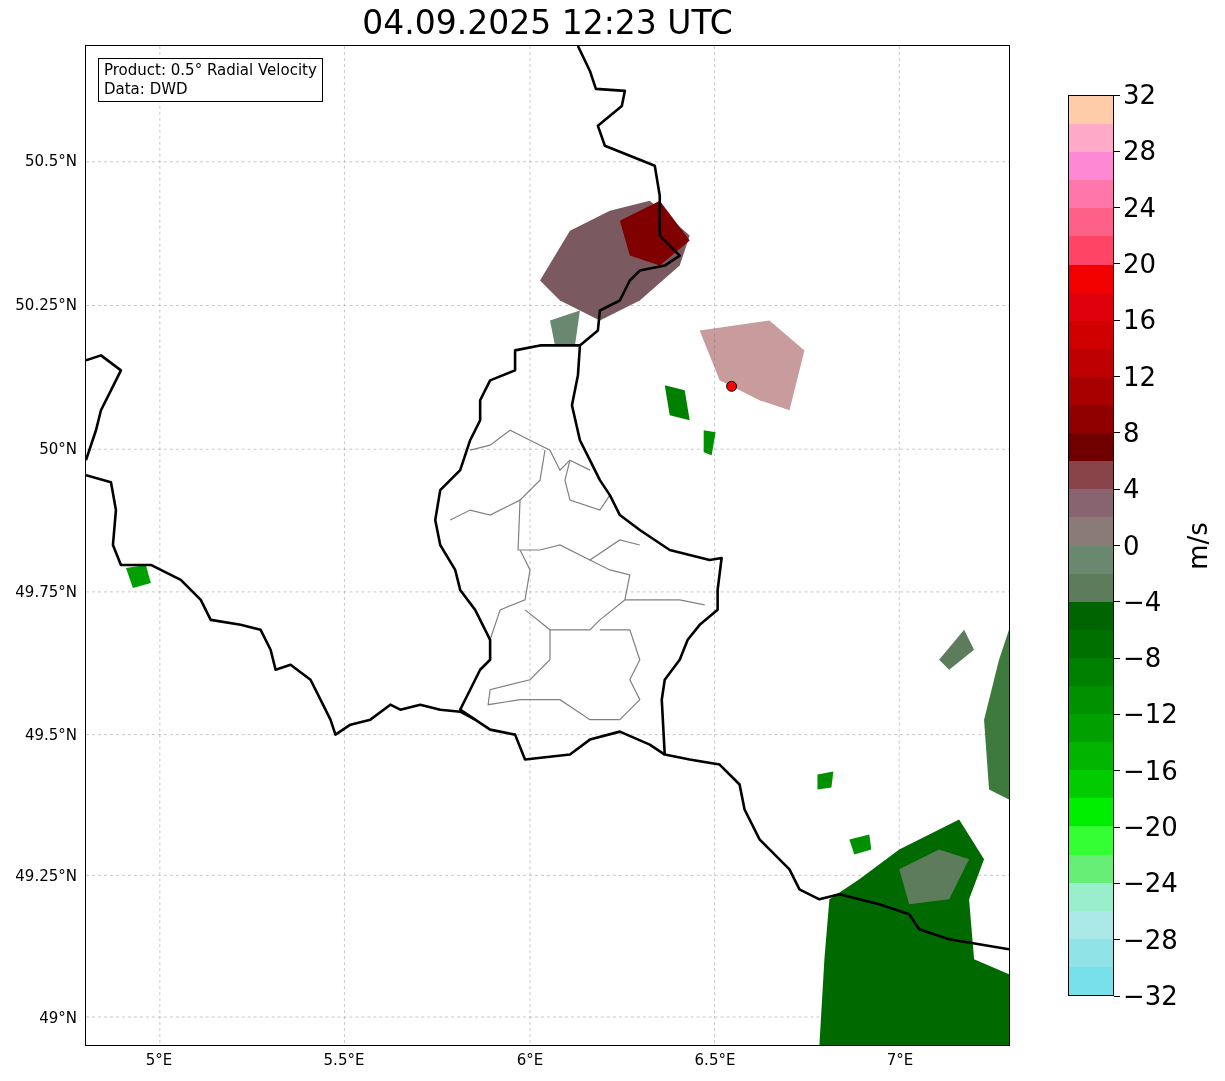 The height and width of the screenshot is (1081, 1225). Describe the element at coordinates (1131, 545) in the screenshot. I see `colorbar-tick-label: 0` at that location.